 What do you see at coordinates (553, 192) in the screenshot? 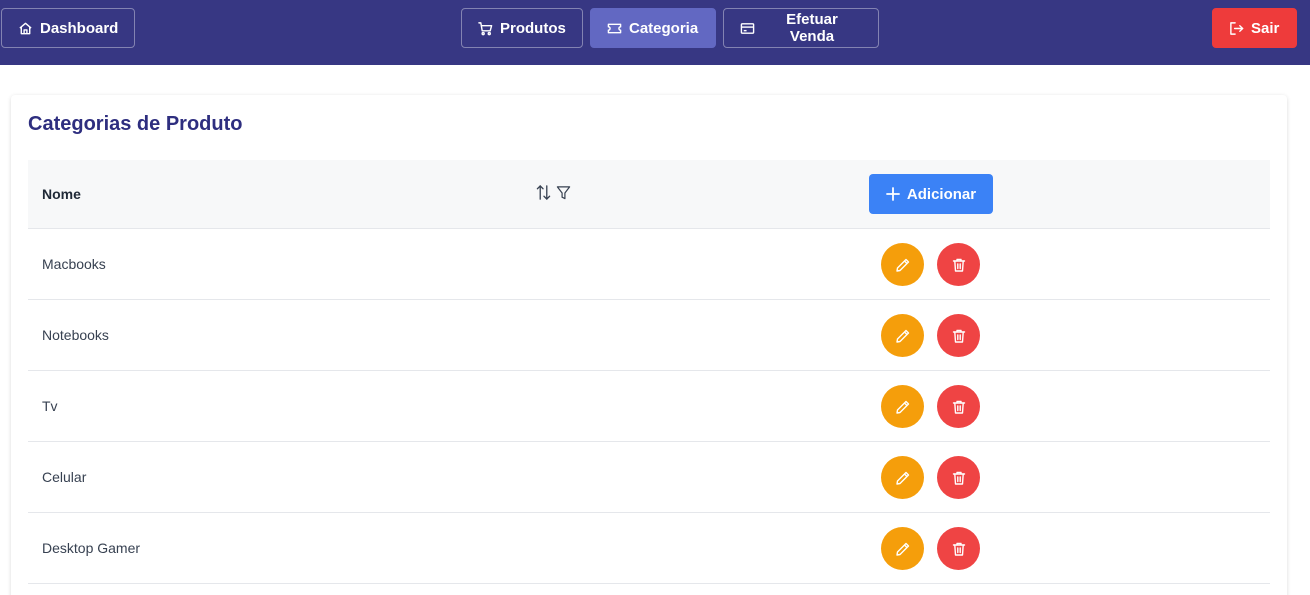
I see `column-header-controls` at bounding box center [553, 192].